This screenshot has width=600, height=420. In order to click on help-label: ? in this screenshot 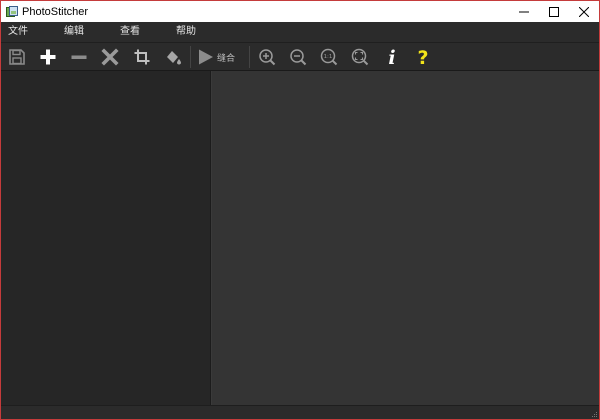, I will do `click(422, 57)`.